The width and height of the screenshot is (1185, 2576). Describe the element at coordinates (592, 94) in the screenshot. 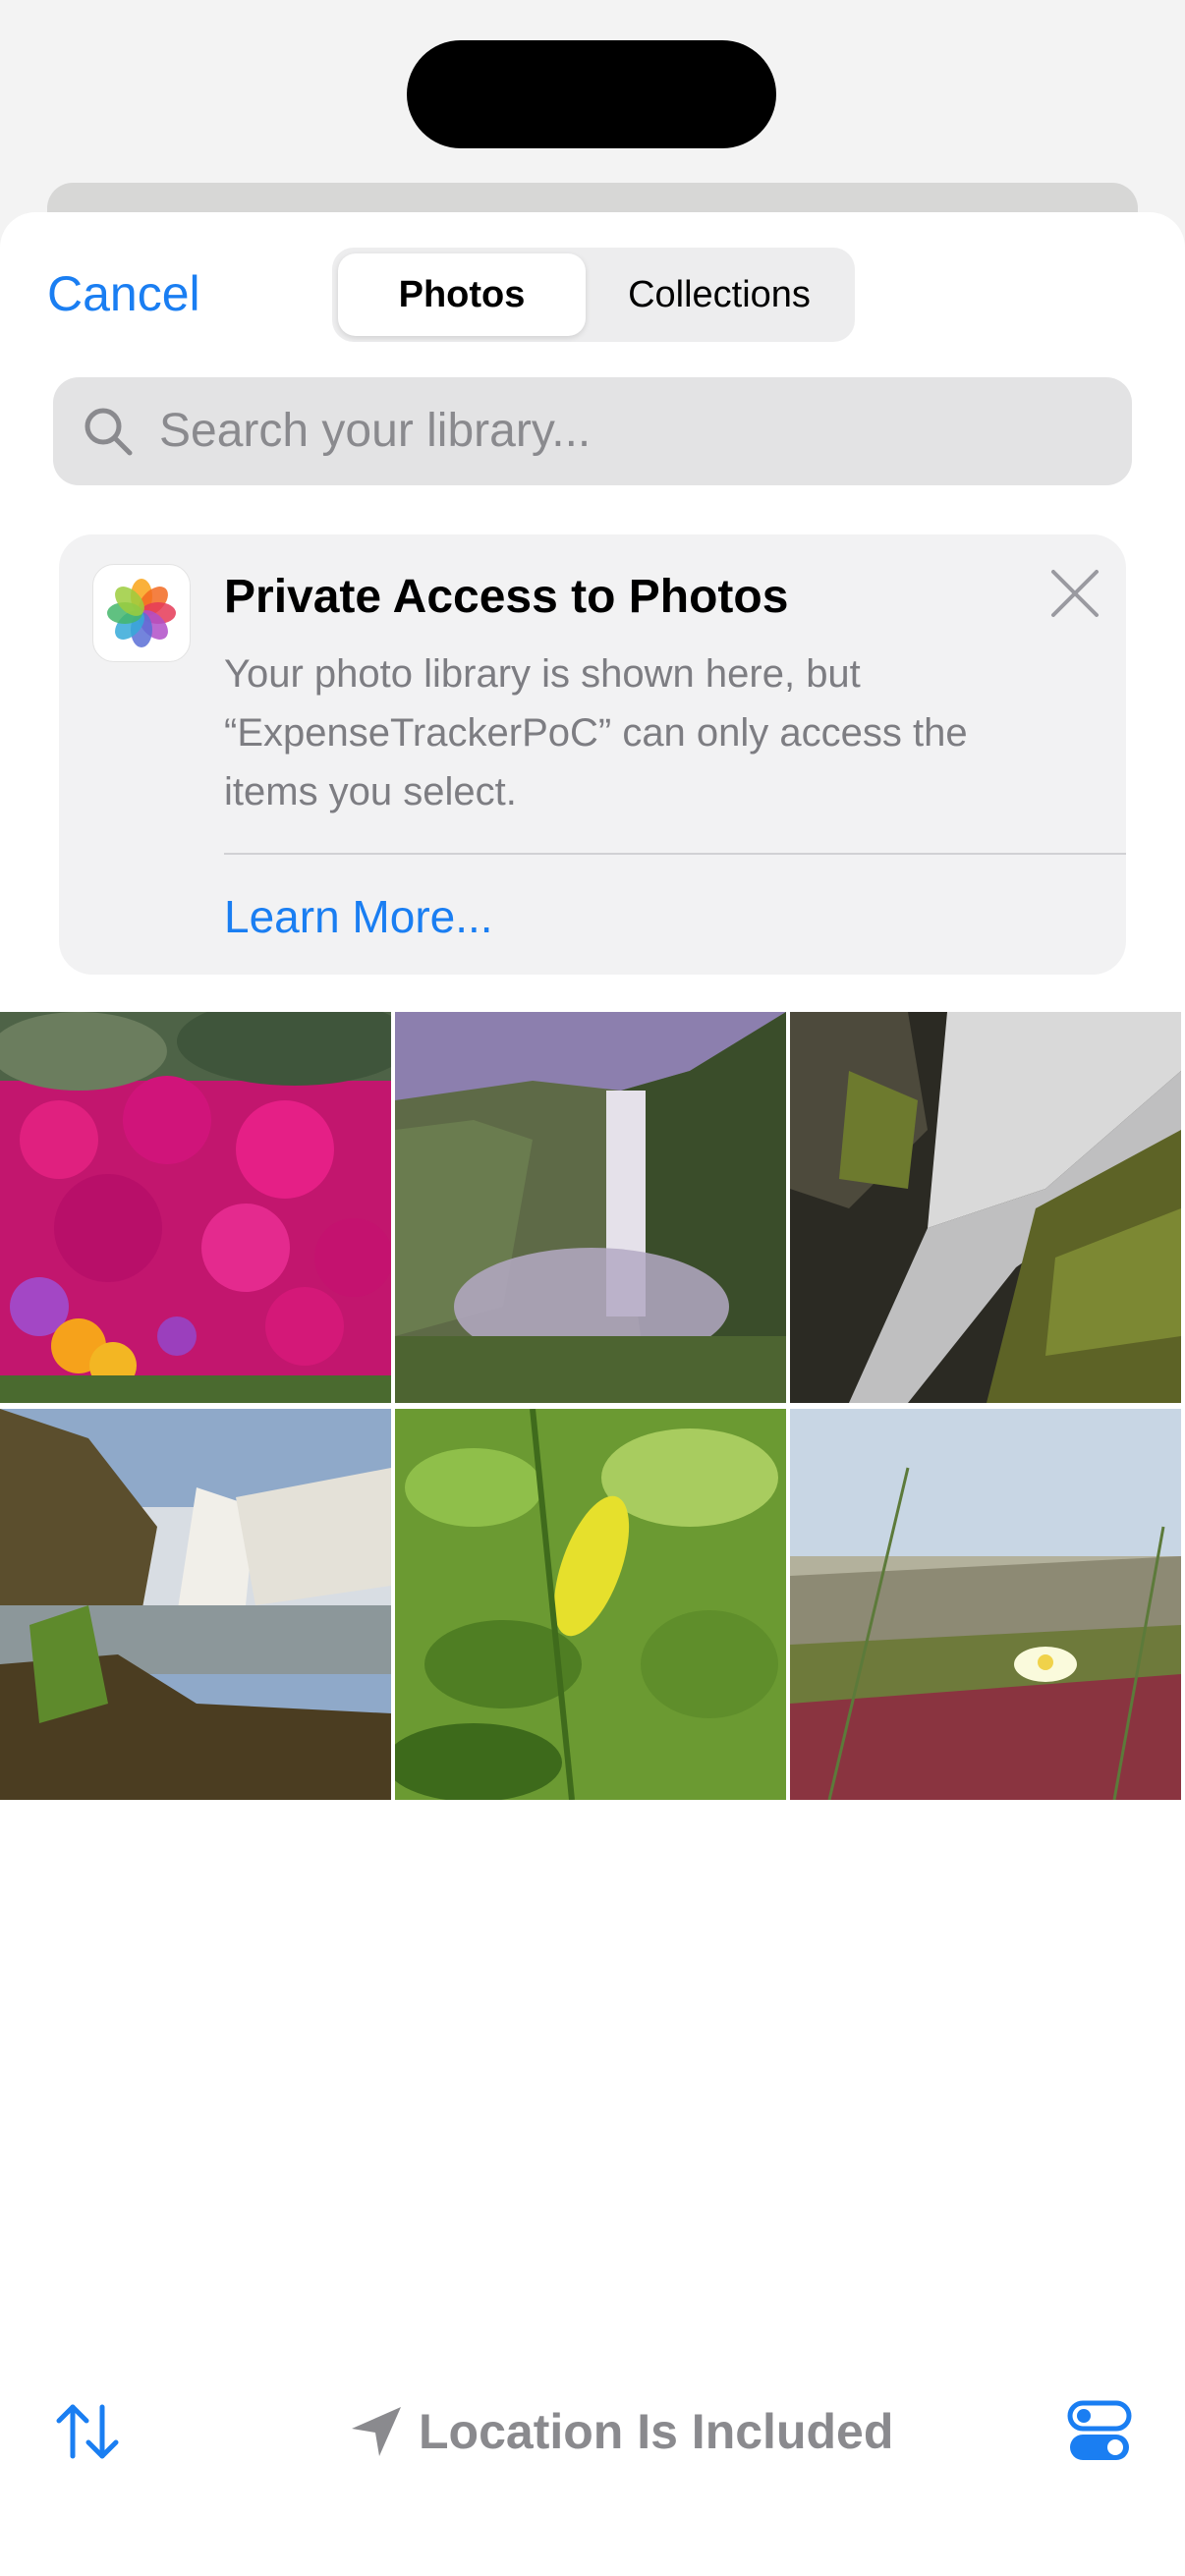

I see `dynamic-island` at that location.